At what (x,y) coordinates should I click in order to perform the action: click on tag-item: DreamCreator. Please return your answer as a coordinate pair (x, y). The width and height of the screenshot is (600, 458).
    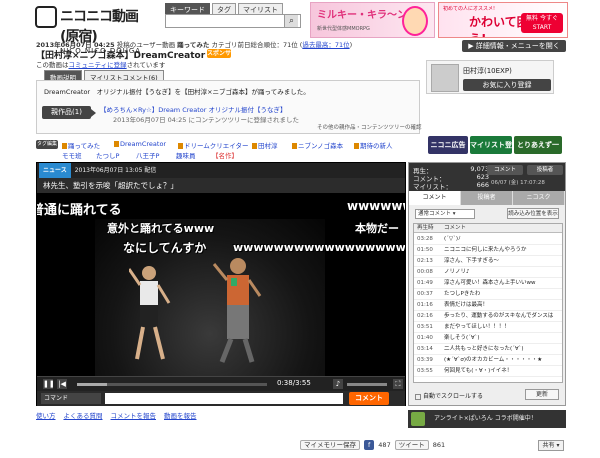
    Looking at the image, I should click on (140, 144).